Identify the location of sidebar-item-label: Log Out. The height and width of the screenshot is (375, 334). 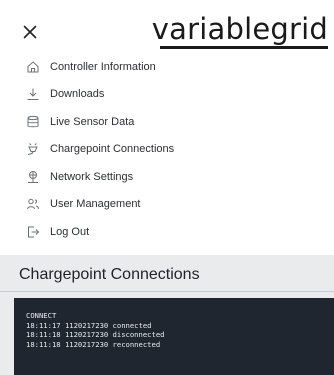
(70, 231).